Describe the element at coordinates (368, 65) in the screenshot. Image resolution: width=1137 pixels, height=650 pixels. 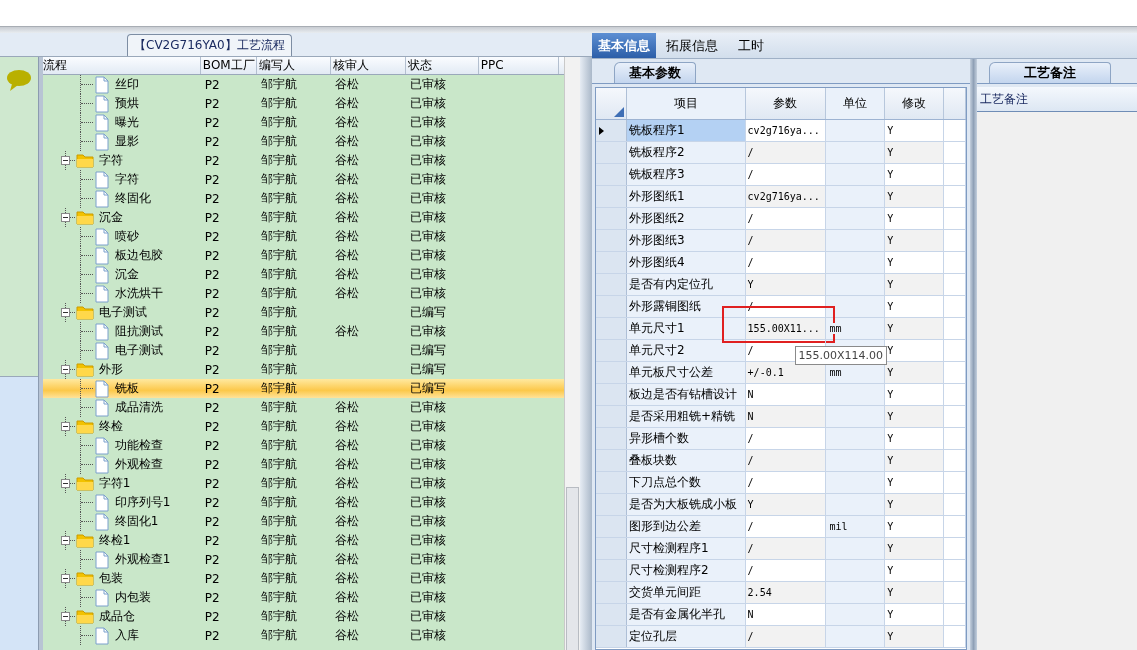
I see `column-header: 核审人` at that location.